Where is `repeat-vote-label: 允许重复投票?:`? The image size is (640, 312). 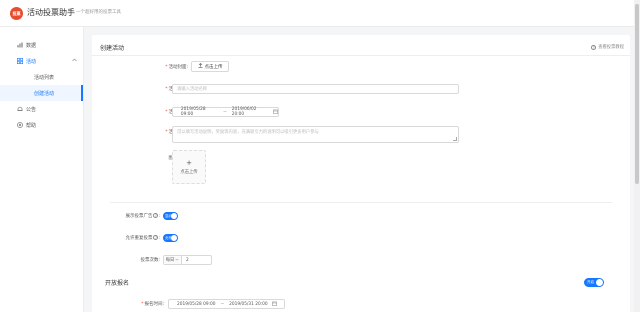
repeat-vote-label: 允许重复投票?: is located at coordinates (142, 238).